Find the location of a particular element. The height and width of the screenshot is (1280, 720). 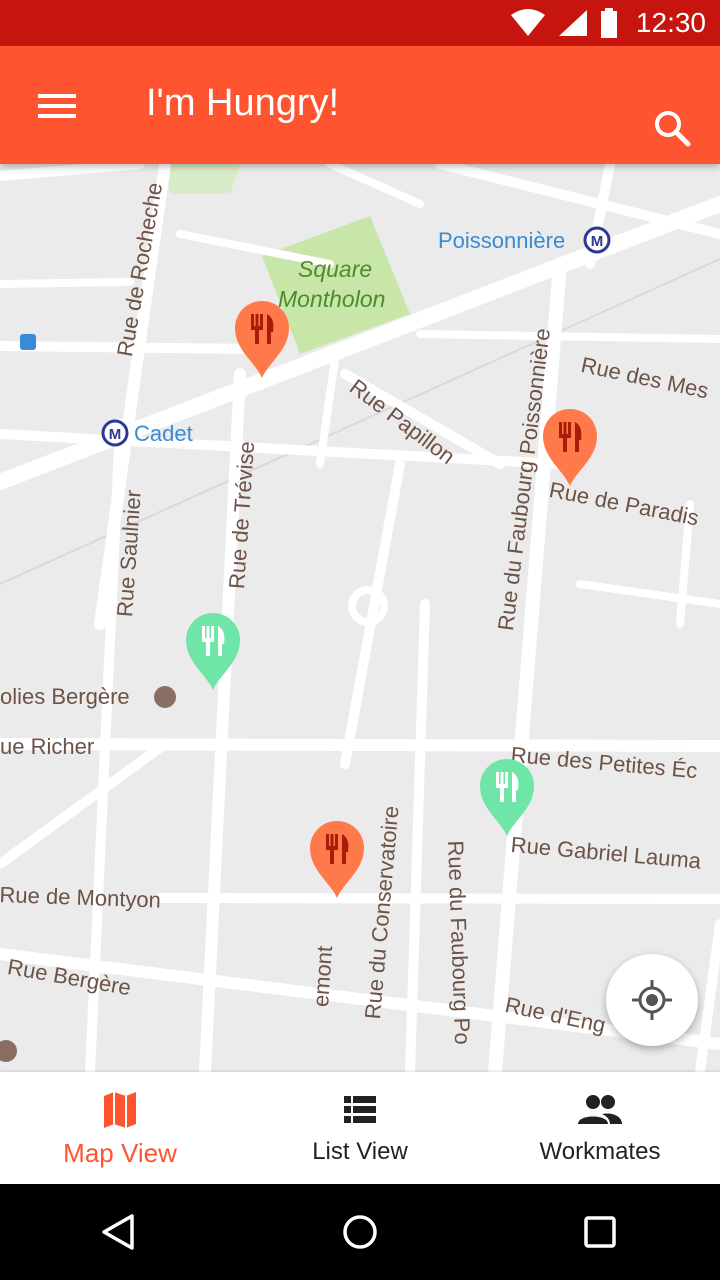

bottom-navigation: Map View List View Workmates is located at coordinates (360, 1128).